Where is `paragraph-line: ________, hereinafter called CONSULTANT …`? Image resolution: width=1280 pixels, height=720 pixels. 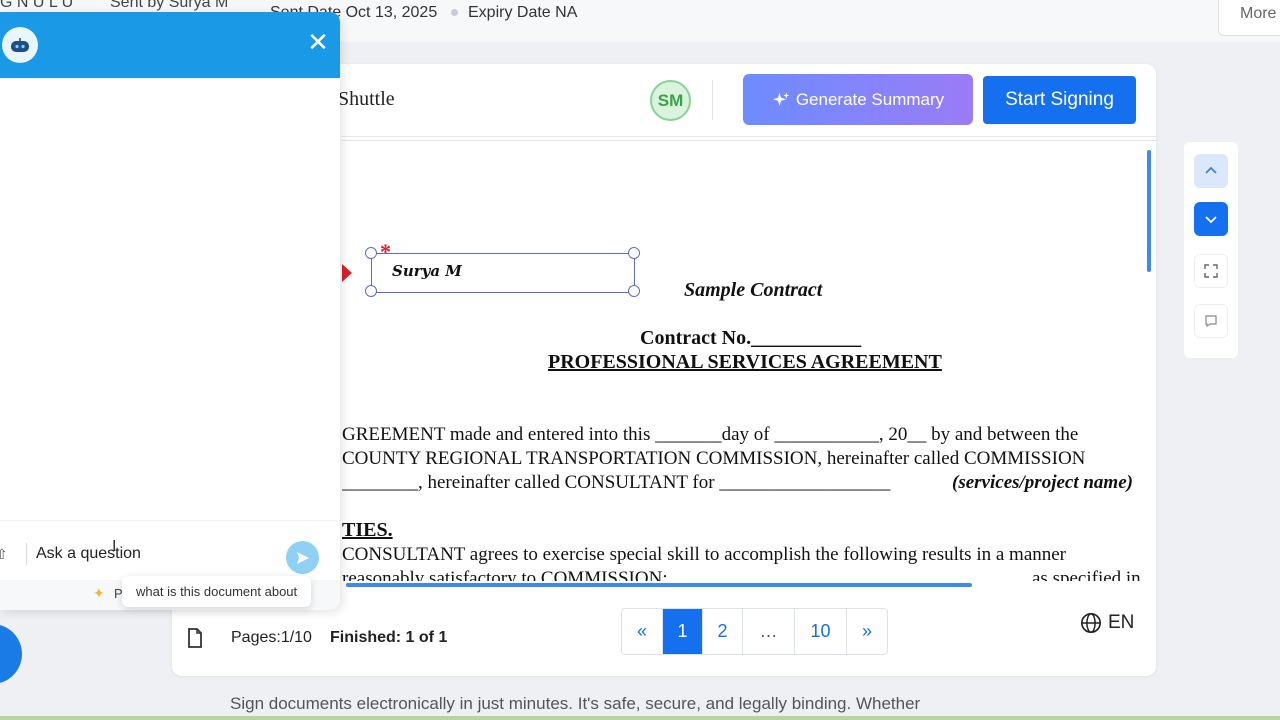 paragraph-line: ________, hereinafter called CONSULTANT … is located at coordinates (616, 482).